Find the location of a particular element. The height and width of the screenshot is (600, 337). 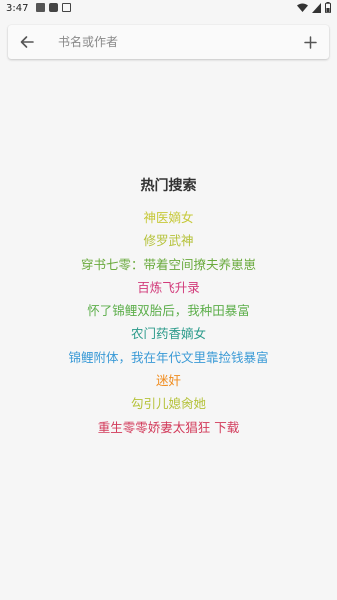

hot-search-item: 重生零零娇妻太猖狂 下载 is located at coordinates (168, 427).